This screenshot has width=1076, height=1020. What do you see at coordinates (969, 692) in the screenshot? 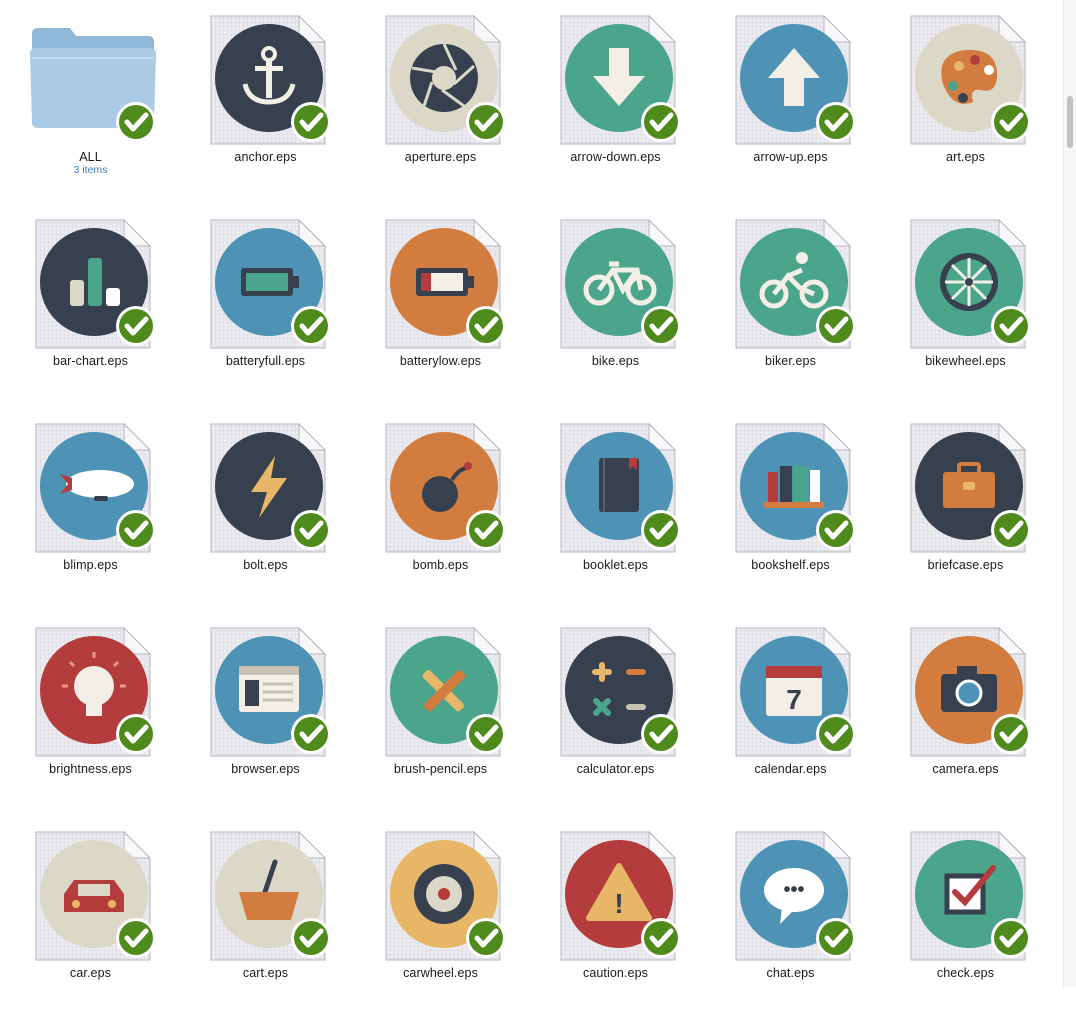
I see `camera-icon` at bounding box center [969, 692].